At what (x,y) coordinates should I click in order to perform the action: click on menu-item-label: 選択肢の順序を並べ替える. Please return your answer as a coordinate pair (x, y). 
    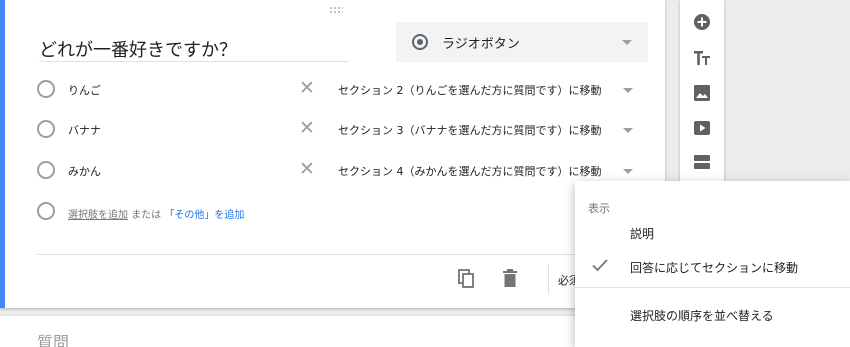
    Looking at the image, I should click on (702, 316).